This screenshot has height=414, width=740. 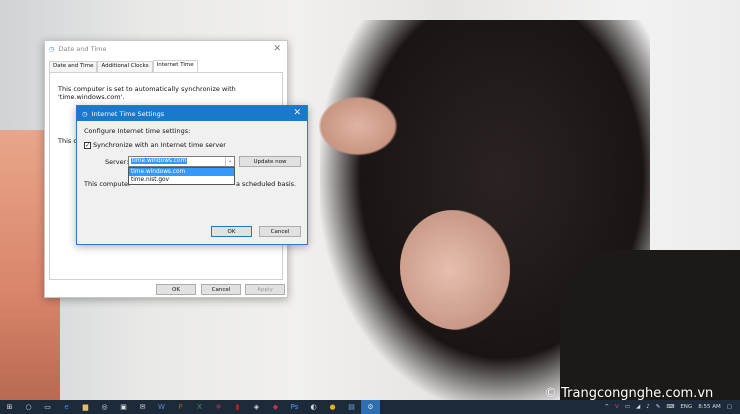 What do you see at coordinates (229, 161) in the screenshot?
I see `chevron-down-icon: ⌄` at bounding box center [229, 161].